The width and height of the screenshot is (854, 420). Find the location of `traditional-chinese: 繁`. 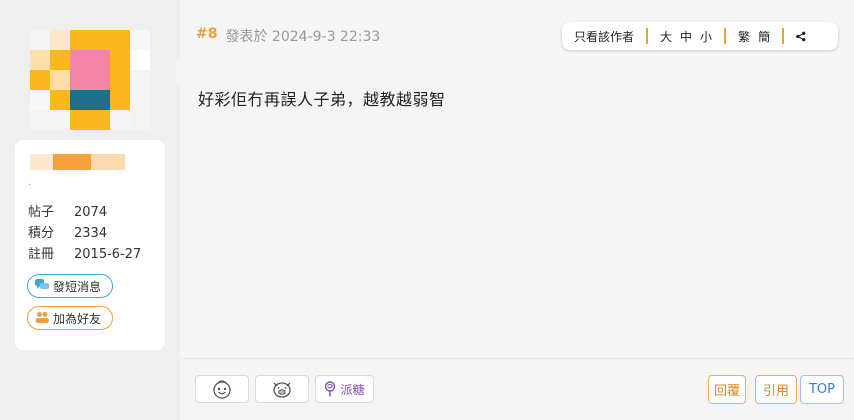

traditional-chinese: 繁 is located at coordinates (744, 36).